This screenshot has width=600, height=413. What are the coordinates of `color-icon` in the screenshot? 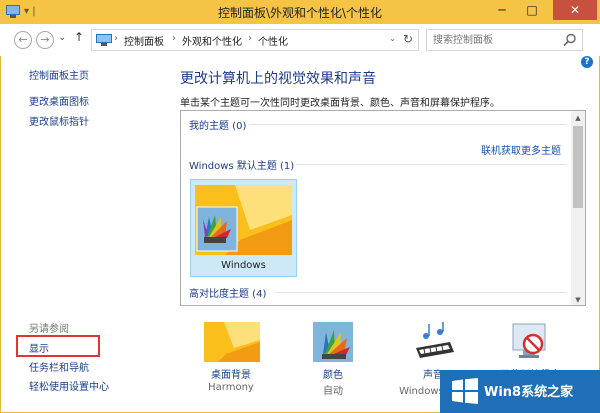 It's located at (333, 342).